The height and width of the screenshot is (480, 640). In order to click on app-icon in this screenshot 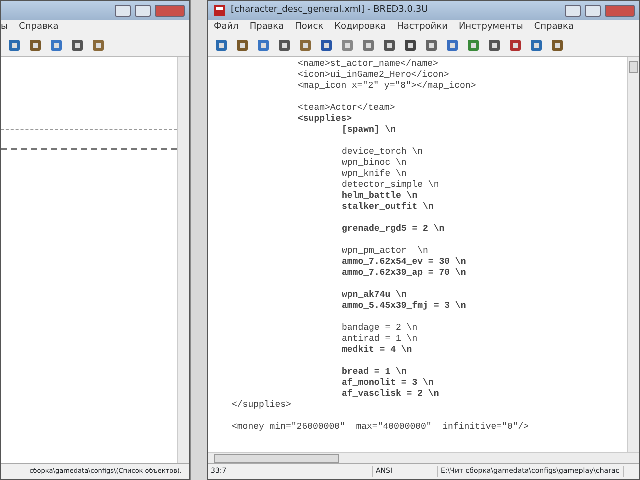, I will do `click(219, 10)`.